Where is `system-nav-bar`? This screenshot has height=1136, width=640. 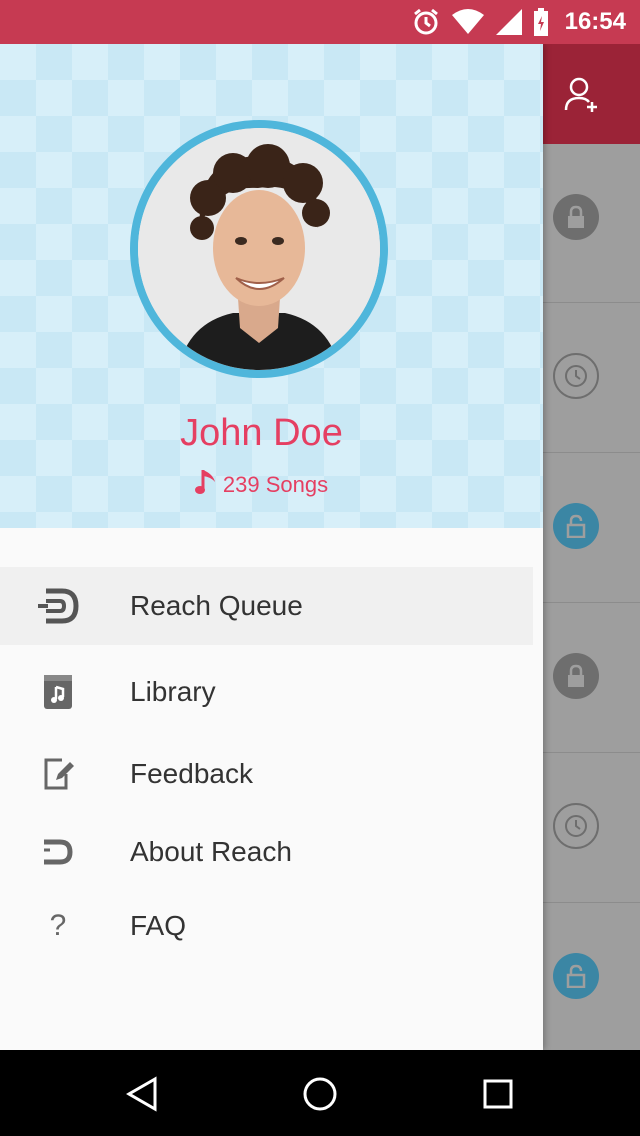 system-nav-bar is located at coordinates (320, 1093).